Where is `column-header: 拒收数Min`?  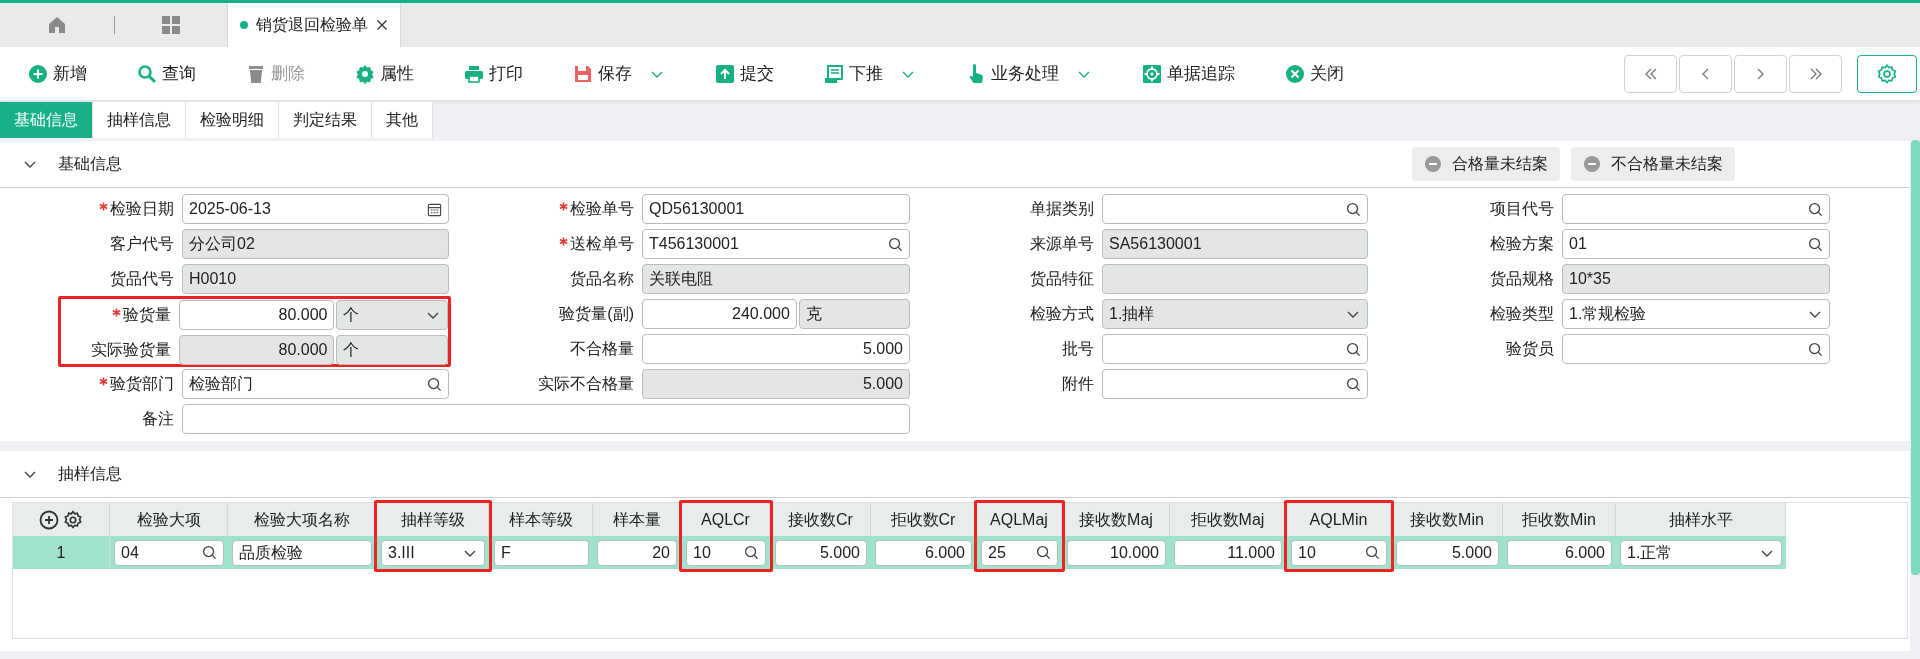 column-header: 拒收数Min is located at coordinates (1559, 519).